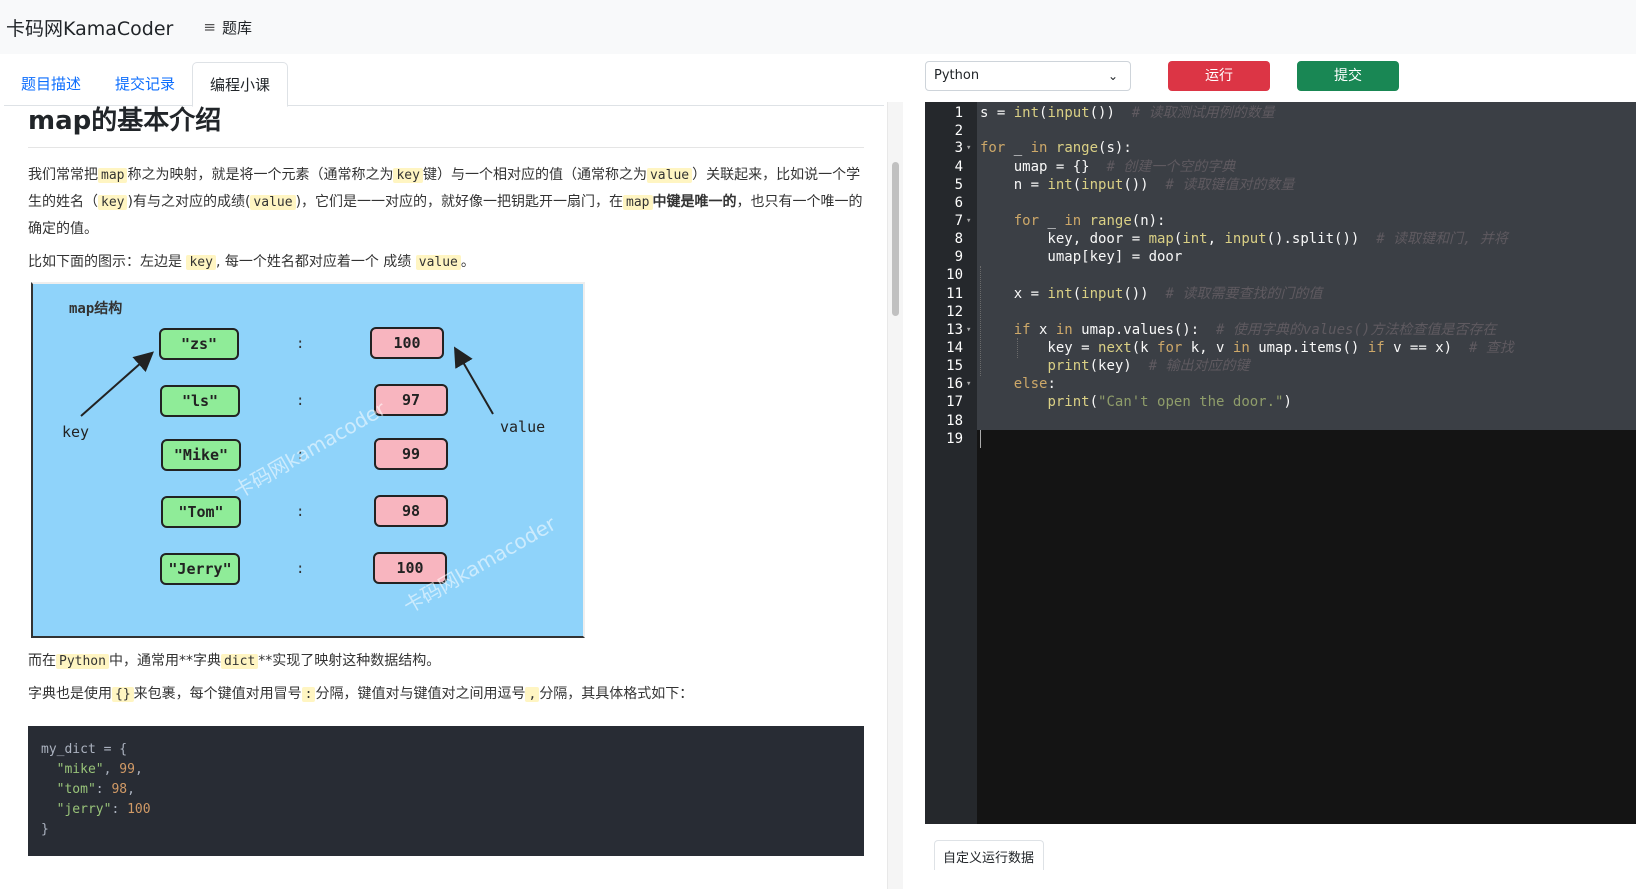 This screenshot has height=889, width=1636. I want to click on map-key-box: "Jerry", so click(200, 569).